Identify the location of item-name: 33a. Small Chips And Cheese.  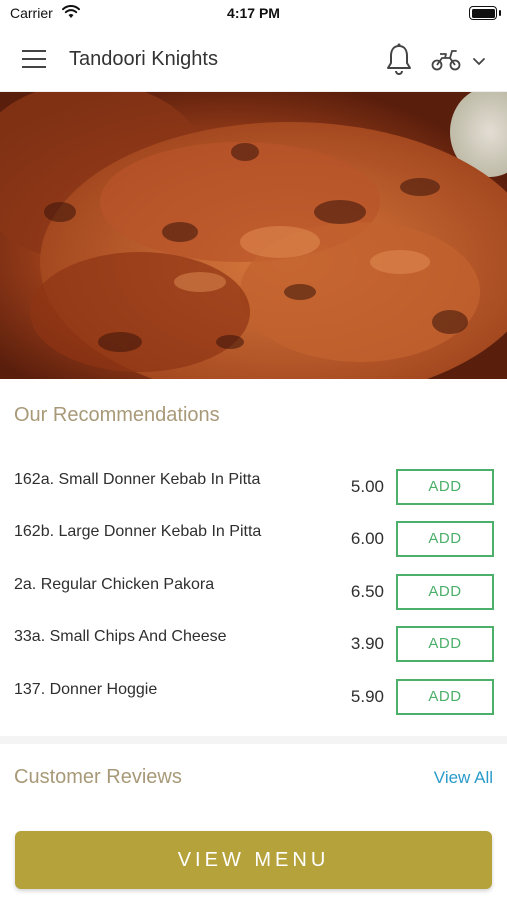
(120, 636).